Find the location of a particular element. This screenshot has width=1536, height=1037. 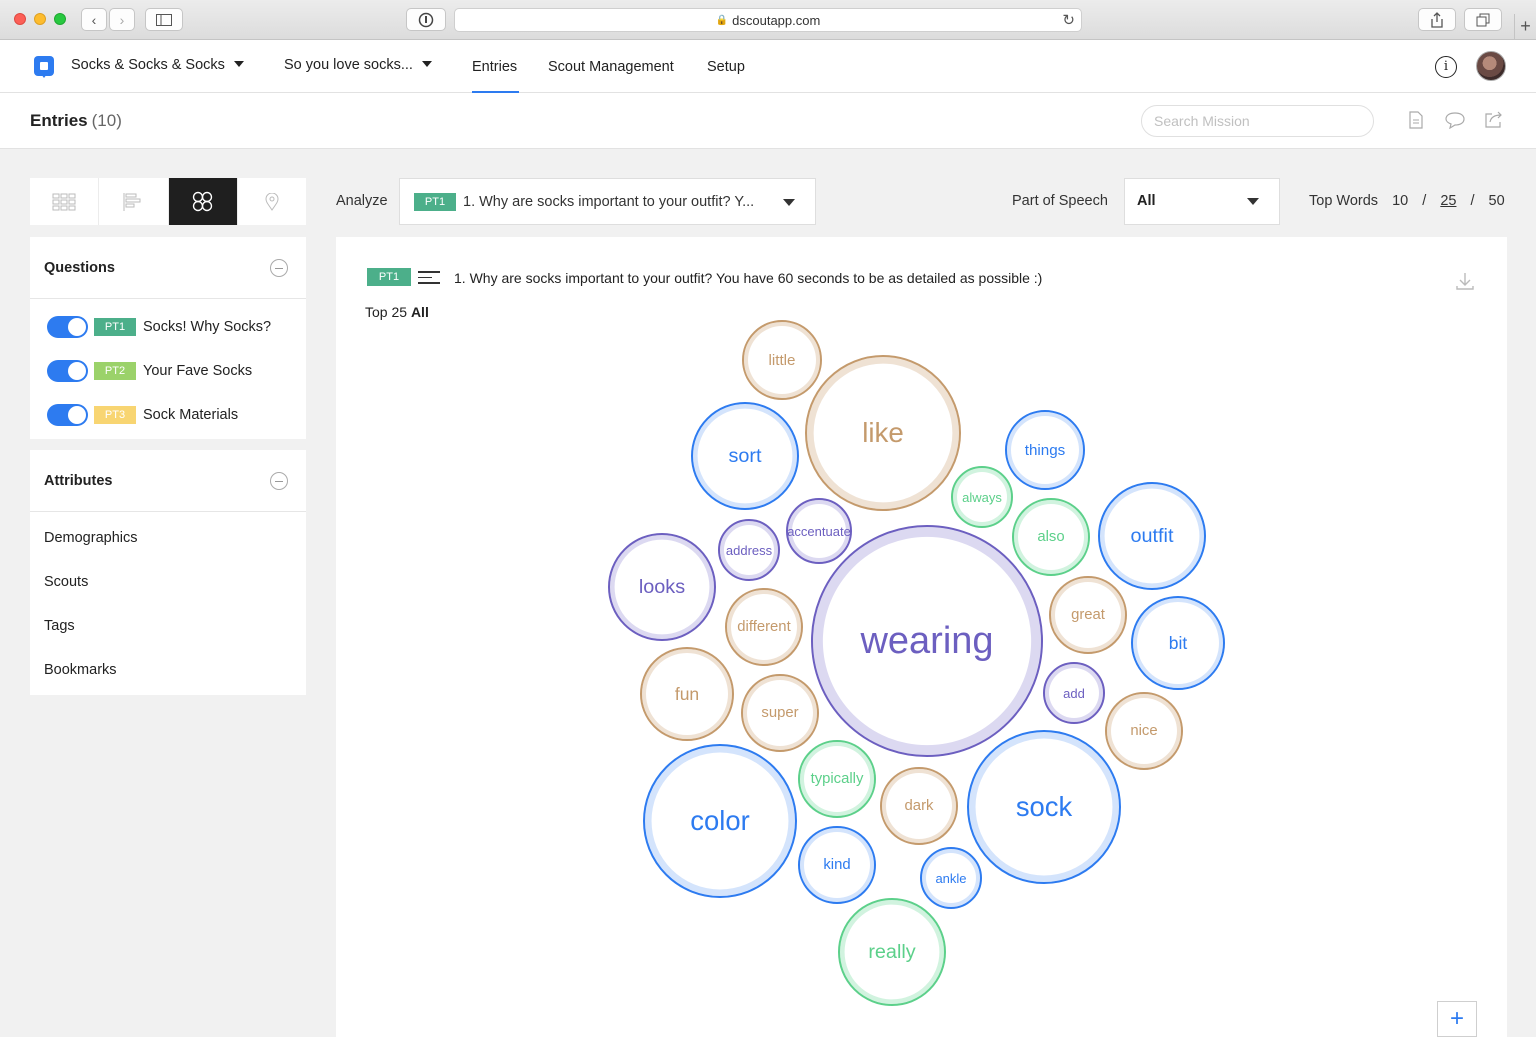

share-button is located at coordinates (1437, 19).